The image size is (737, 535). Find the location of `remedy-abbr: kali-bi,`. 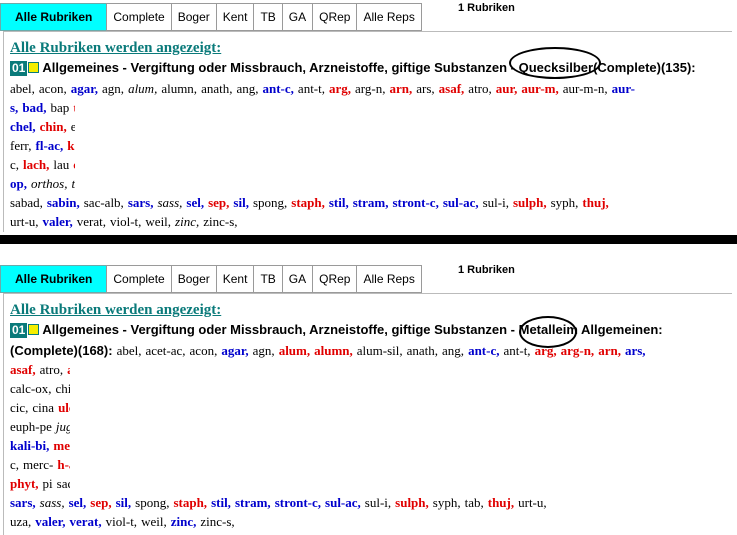

remedy-abbr: kali-bi, is located at coordinates (29, 445).